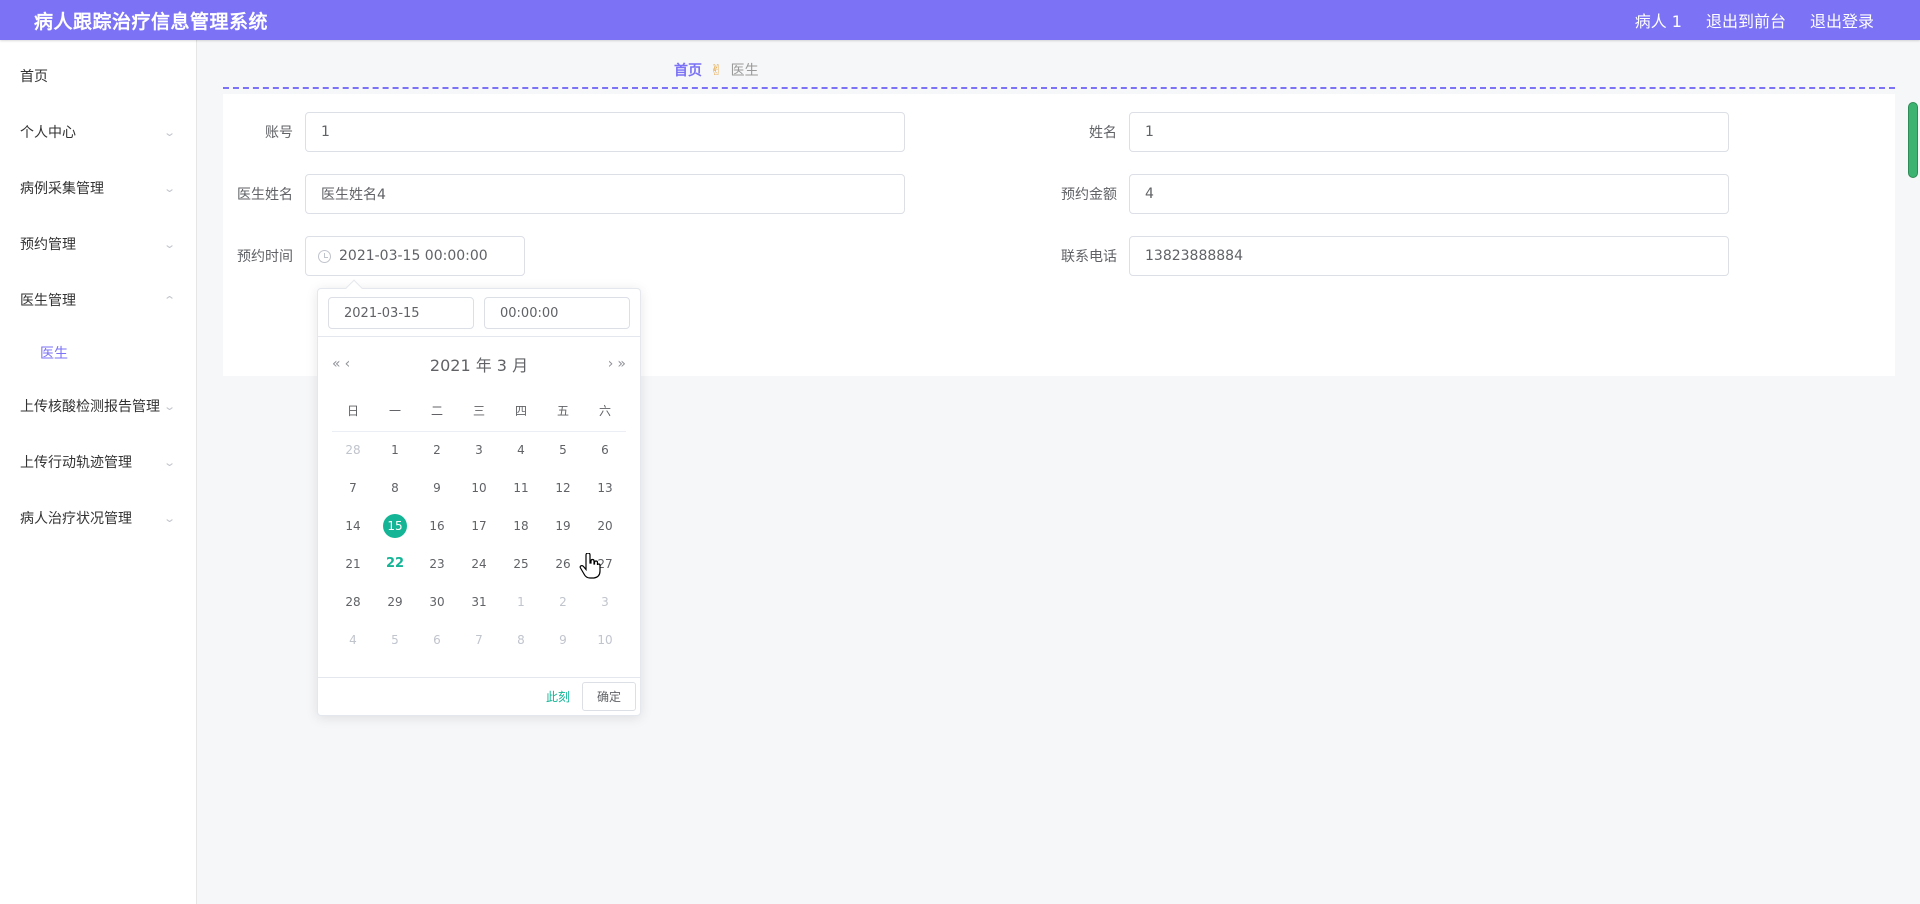 This screenshot has height=904, width=1920. What do you see at coordinates (590, 566) in the screenshot?
I see `hand-cursor-icon` at bounding box center [590, 566].